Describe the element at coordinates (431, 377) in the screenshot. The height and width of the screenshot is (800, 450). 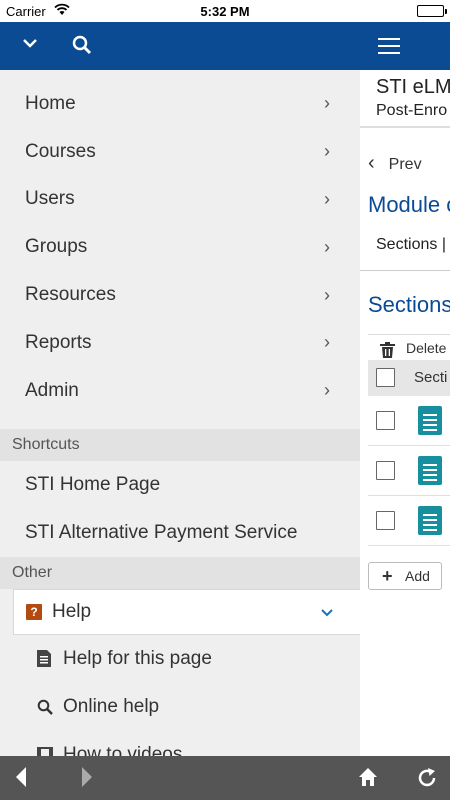
I see `column-header-section: Secti` at that location.